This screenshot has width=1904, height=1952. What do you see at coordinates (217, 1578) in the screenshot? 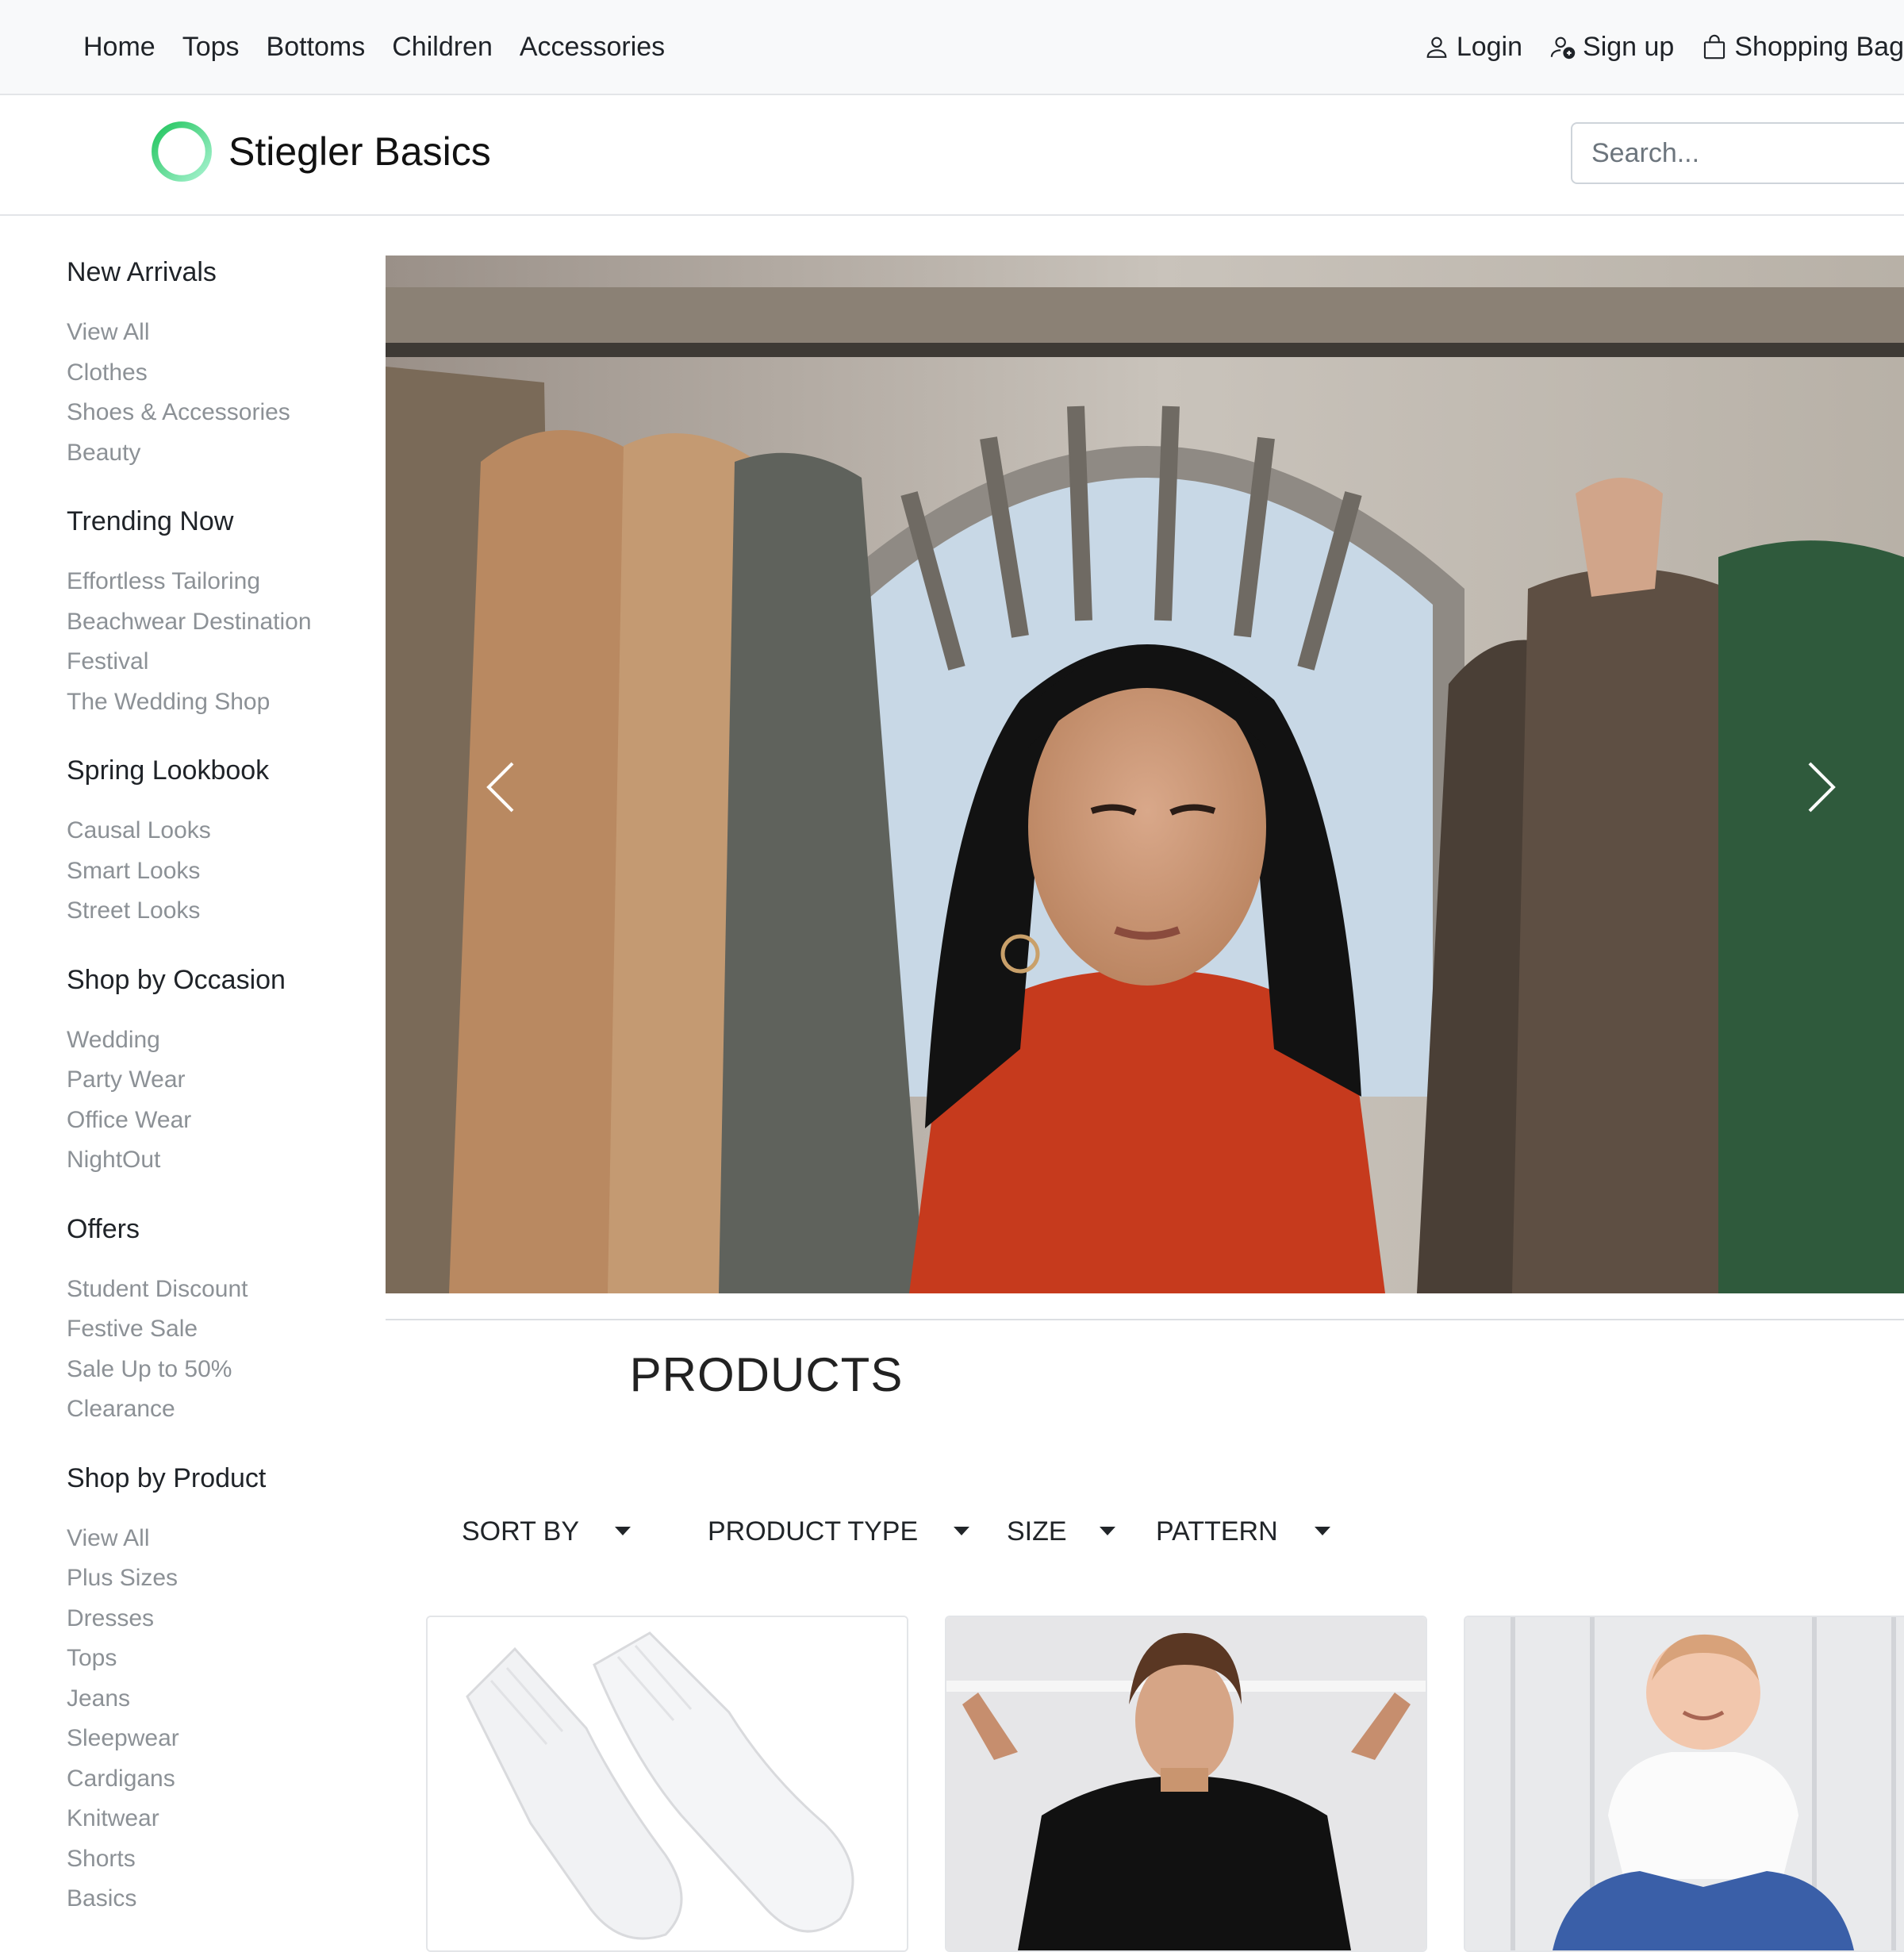
I see `sidebar-item: Plus Sizes` at bounding box center [217, 1578].